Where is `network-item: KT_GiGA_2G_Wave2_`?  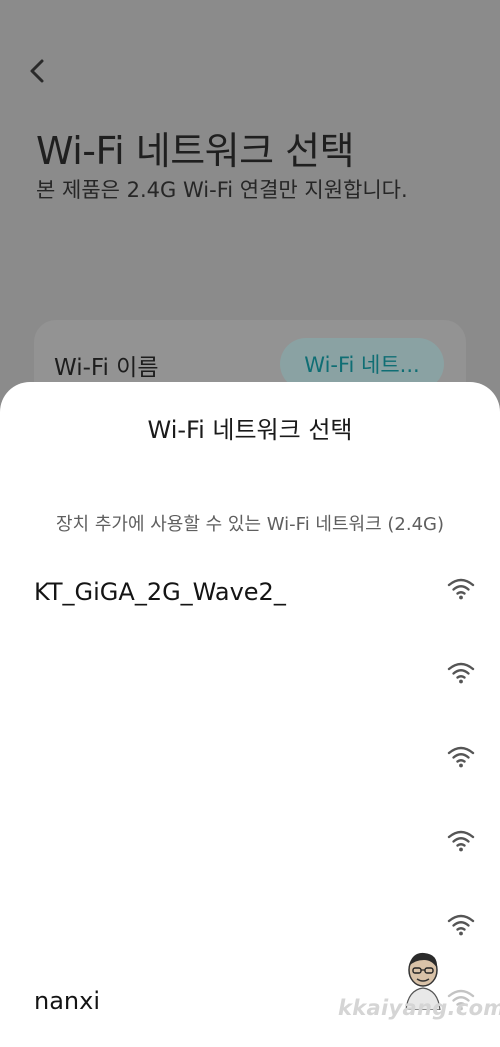
network-item: KT_GiGA_2G_Wave2_ is located at coordinates (250, 592).